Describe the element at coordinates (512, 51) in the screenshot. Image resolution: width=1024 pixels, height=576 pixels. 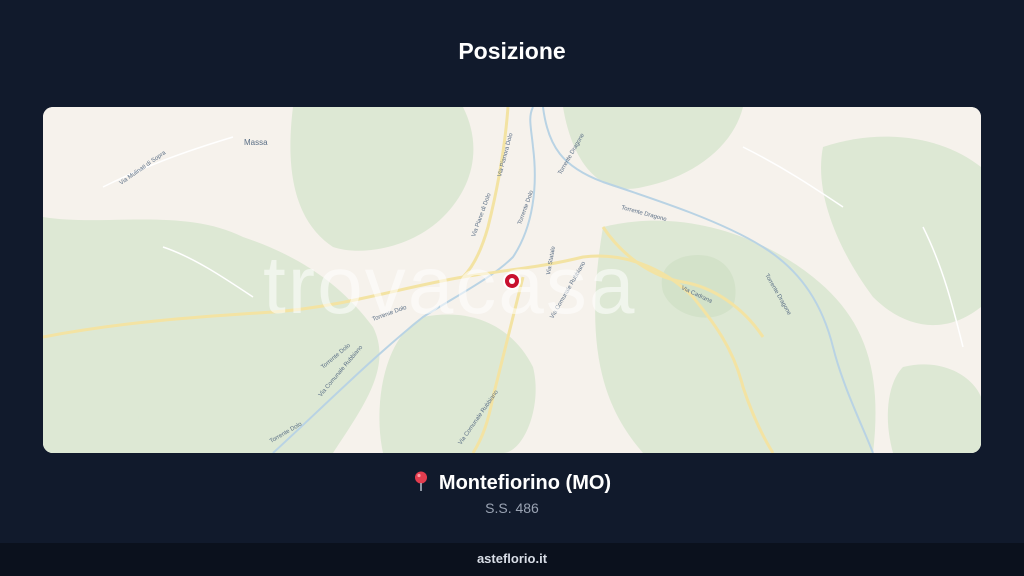
I see `page-title: Posizione` at that location.